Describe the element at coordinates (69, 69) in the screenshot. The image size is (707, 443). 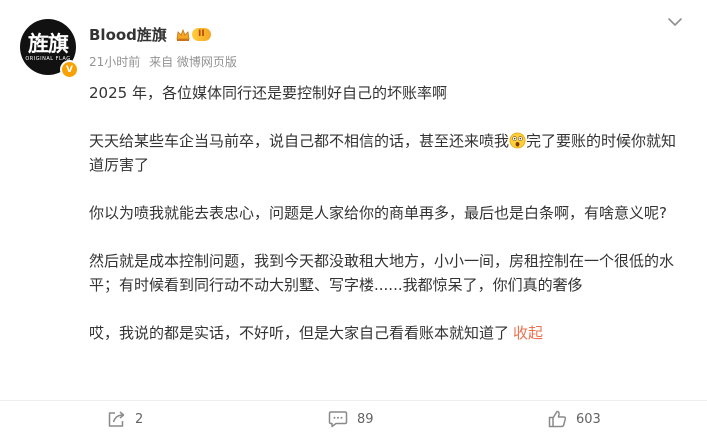
I see `verified-badge: V` at that location.